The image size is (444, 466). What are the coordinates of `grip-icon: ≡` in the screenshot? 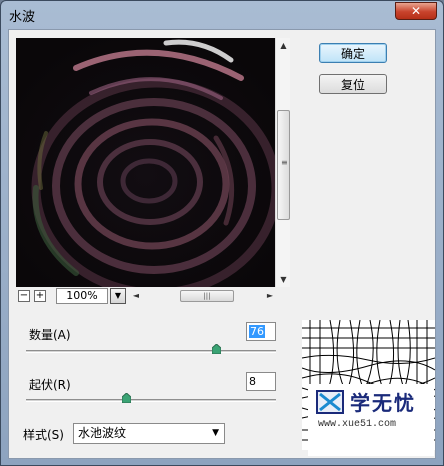 It's located at (284, 162).